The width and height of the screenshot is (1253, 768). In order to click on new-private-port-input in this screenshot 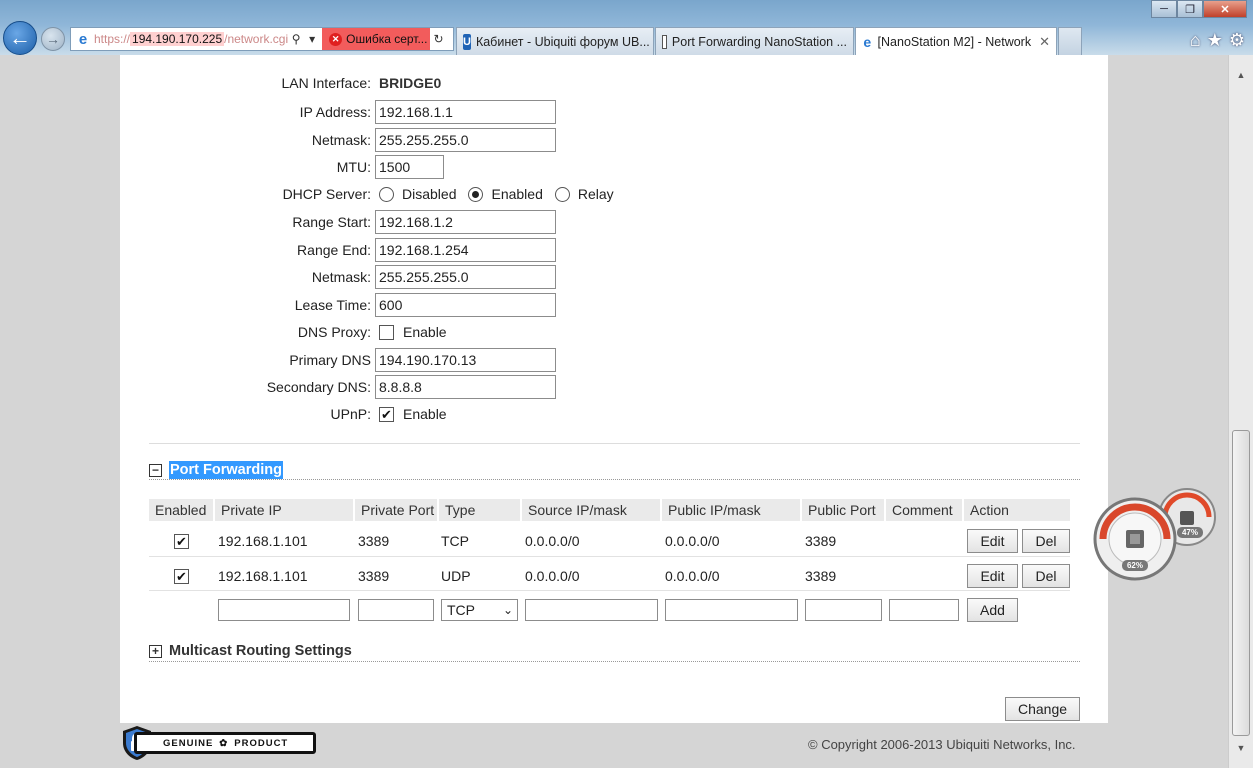, I will do `click(396, 610)`.